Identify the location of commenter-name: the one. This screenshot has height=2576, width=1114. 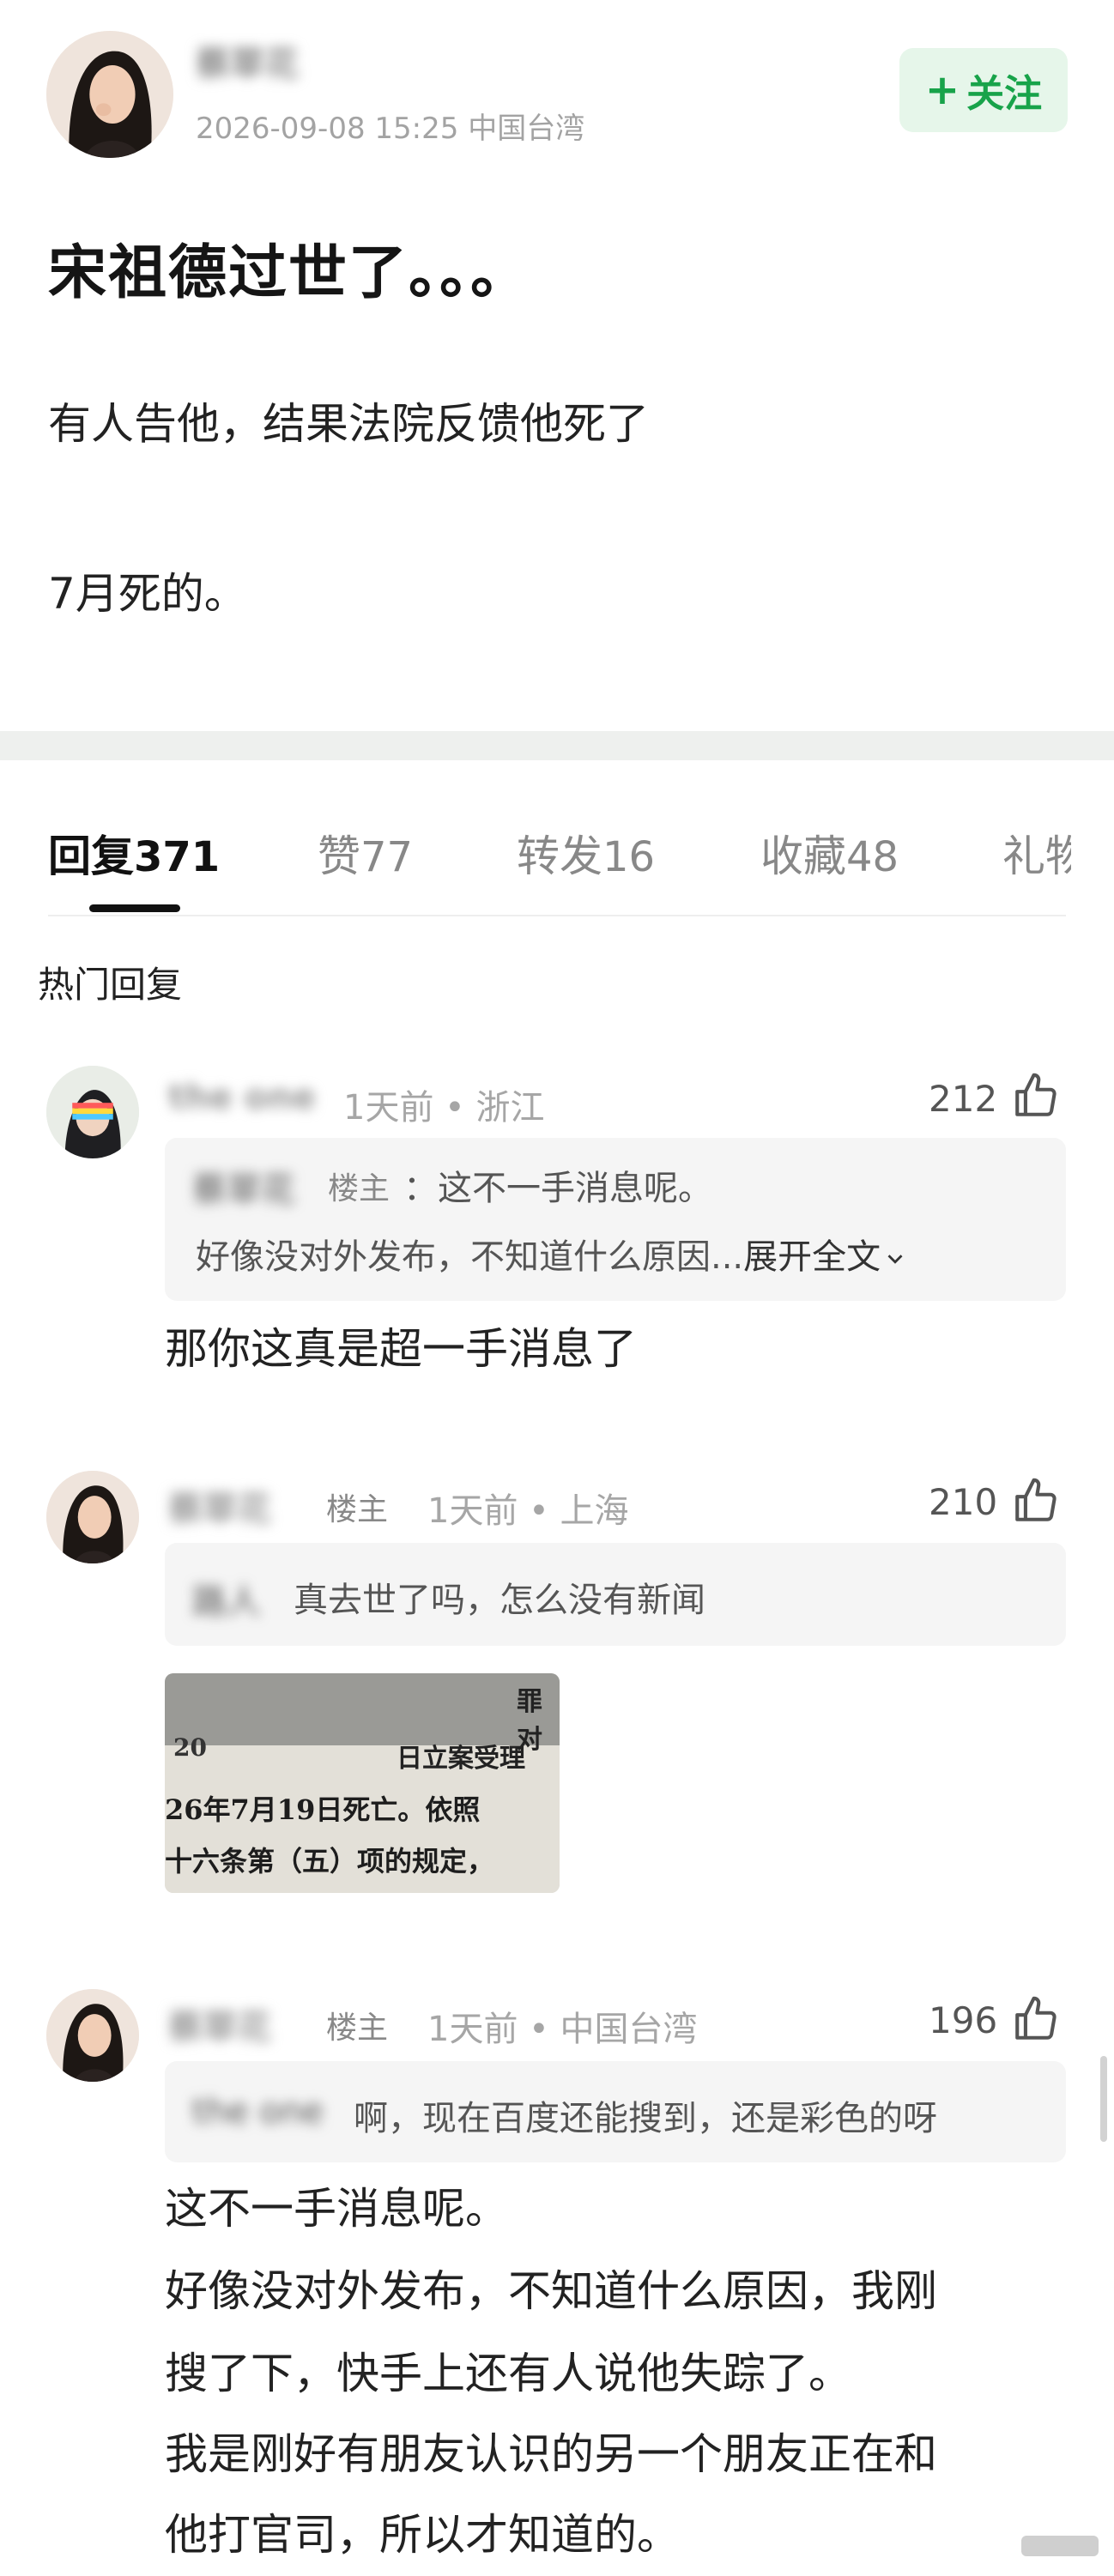
(242, 1097).